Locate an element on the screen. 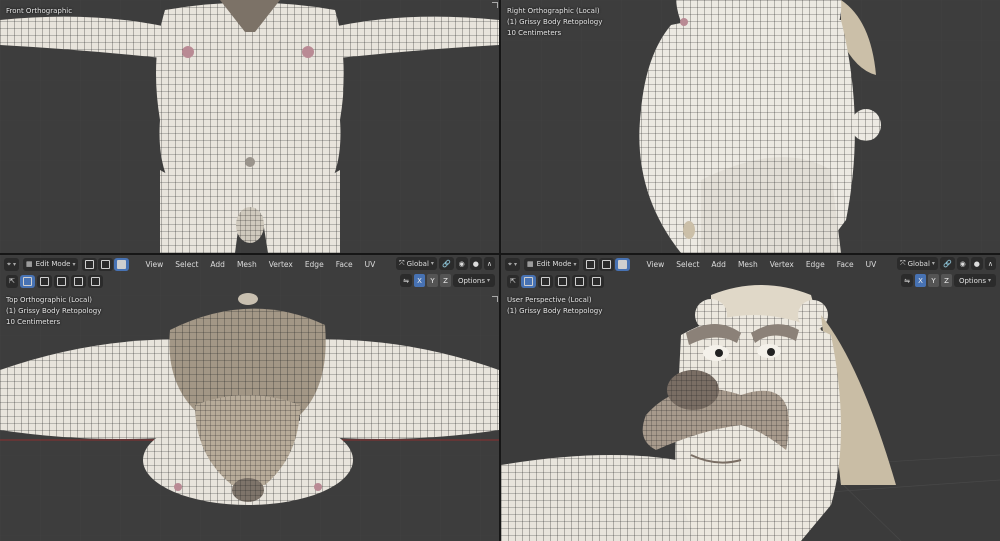  mirror-icon: ⇋ is located at coordinates (406, 280).